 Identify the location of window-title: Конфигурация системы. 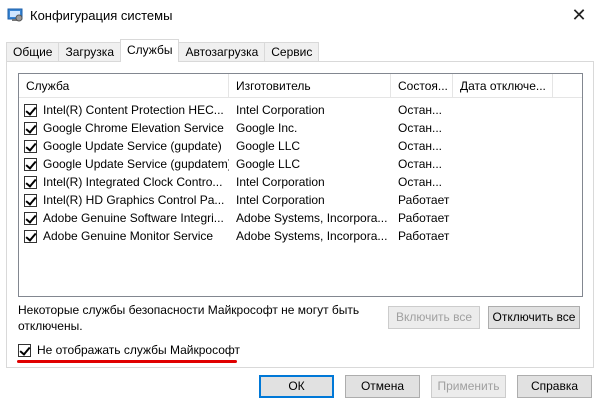
(101, 15).